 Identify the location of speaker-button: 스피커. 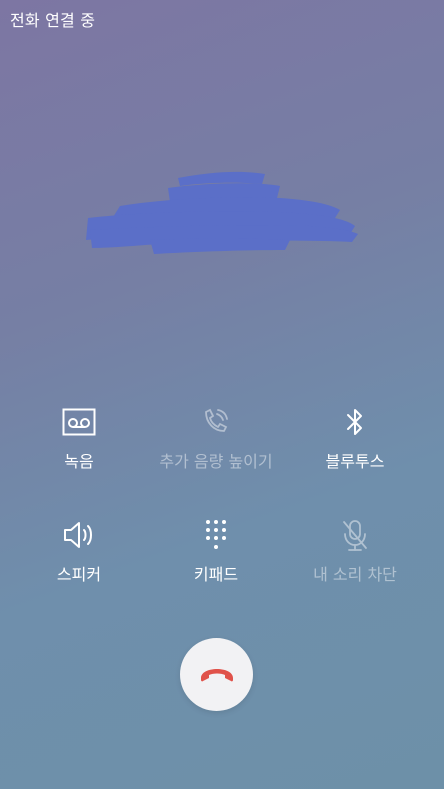
(79, 555).